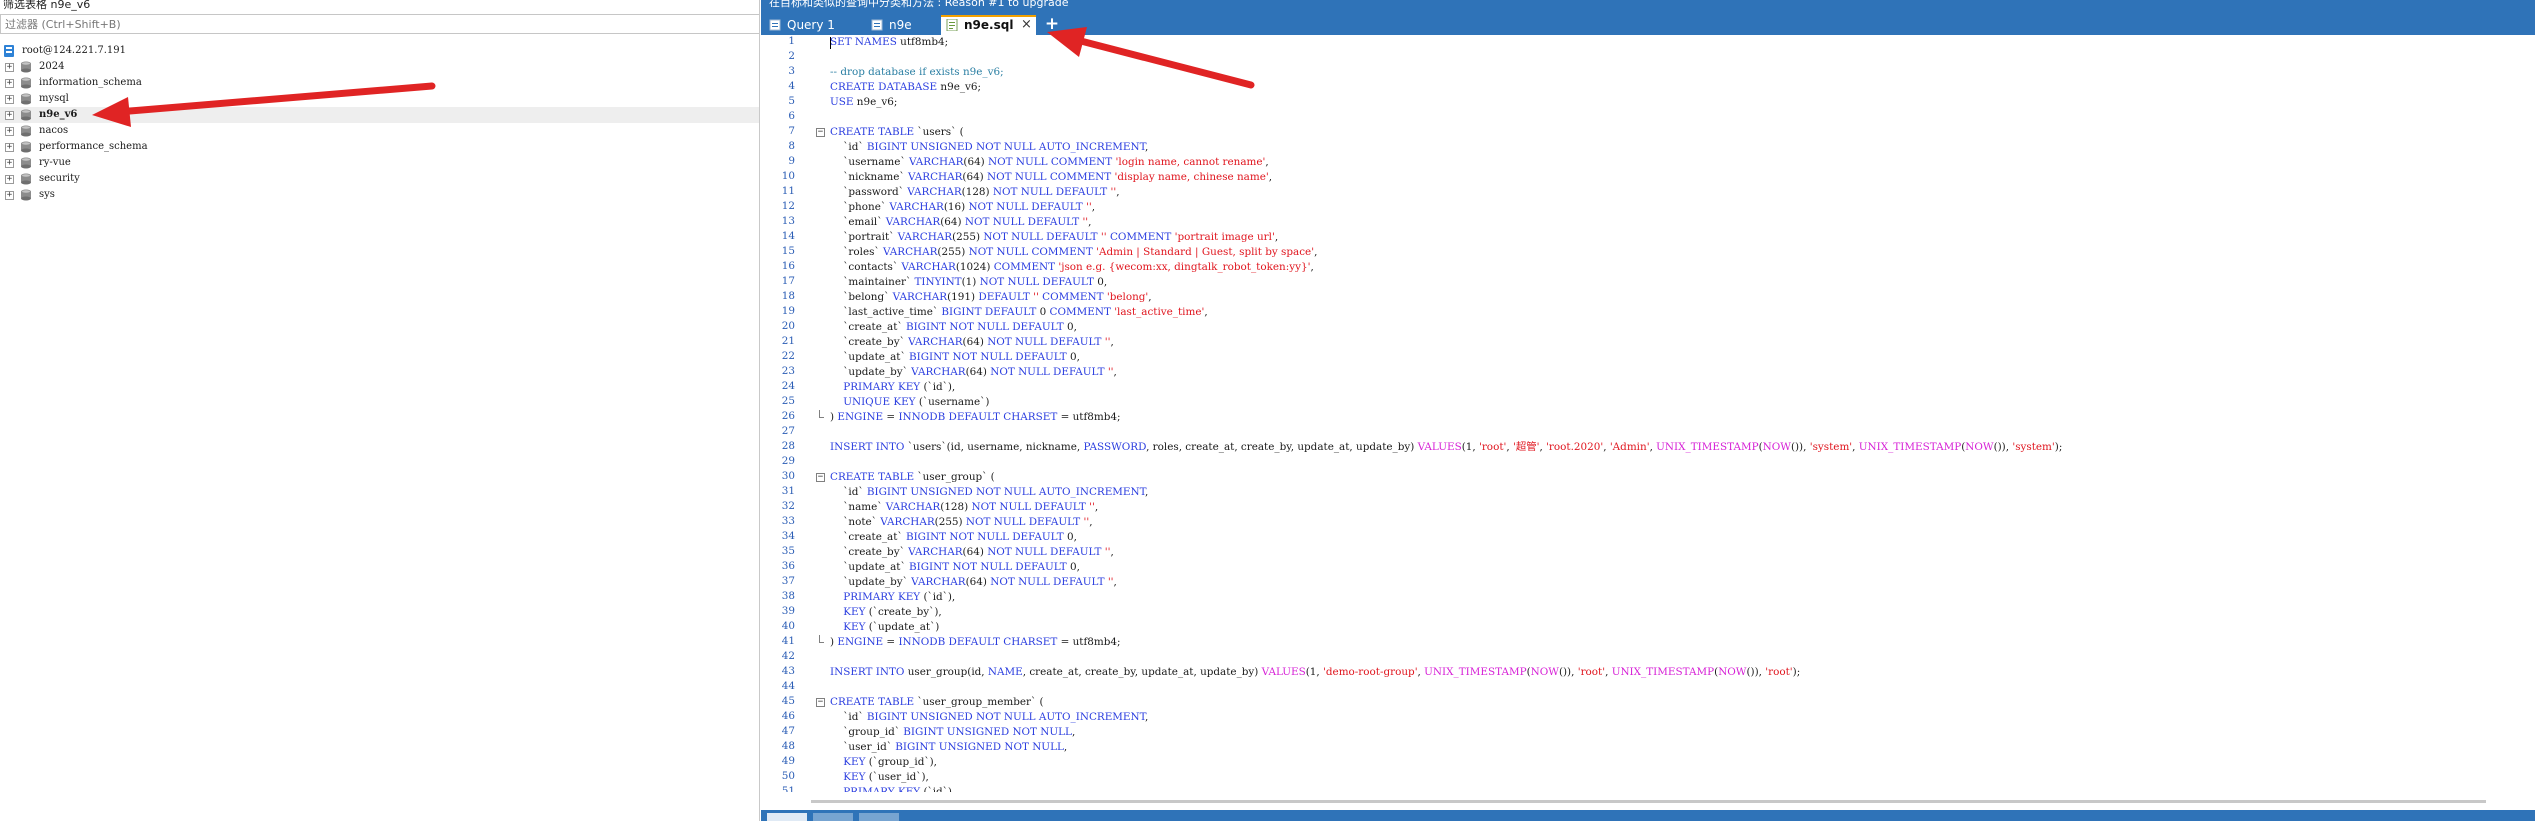  What do you see at coordinates (379, 115) in the screenshot?
I see `database-node-n9e-v6: + n9e_v6` at bounding box center [379, 115].